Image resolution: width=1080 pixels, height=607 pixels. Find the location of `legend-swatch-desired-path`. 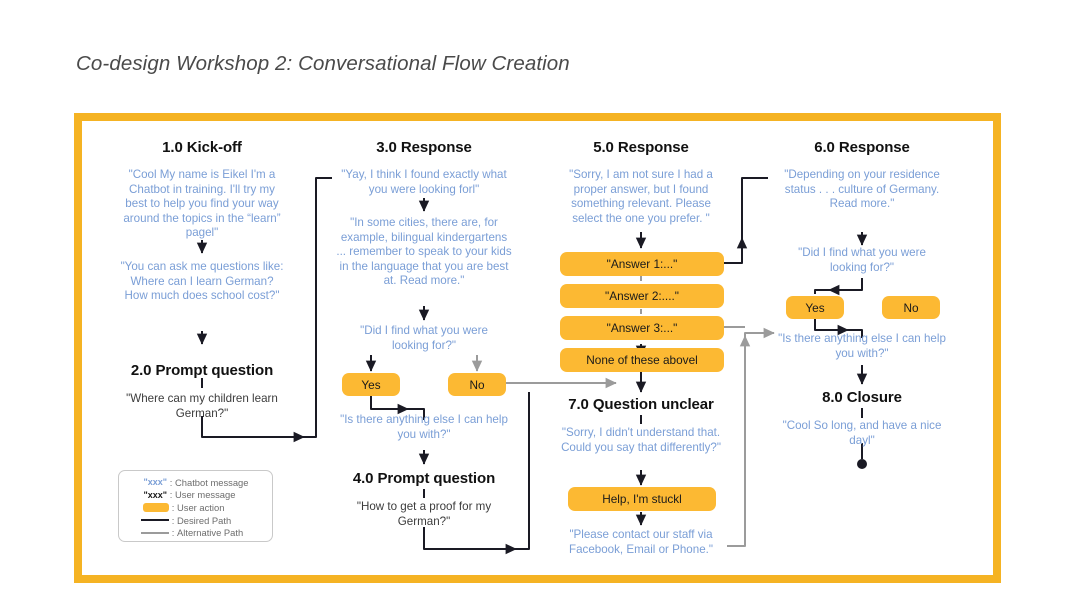

legend-swatch-desired-path is located at coordinates (155, 520).